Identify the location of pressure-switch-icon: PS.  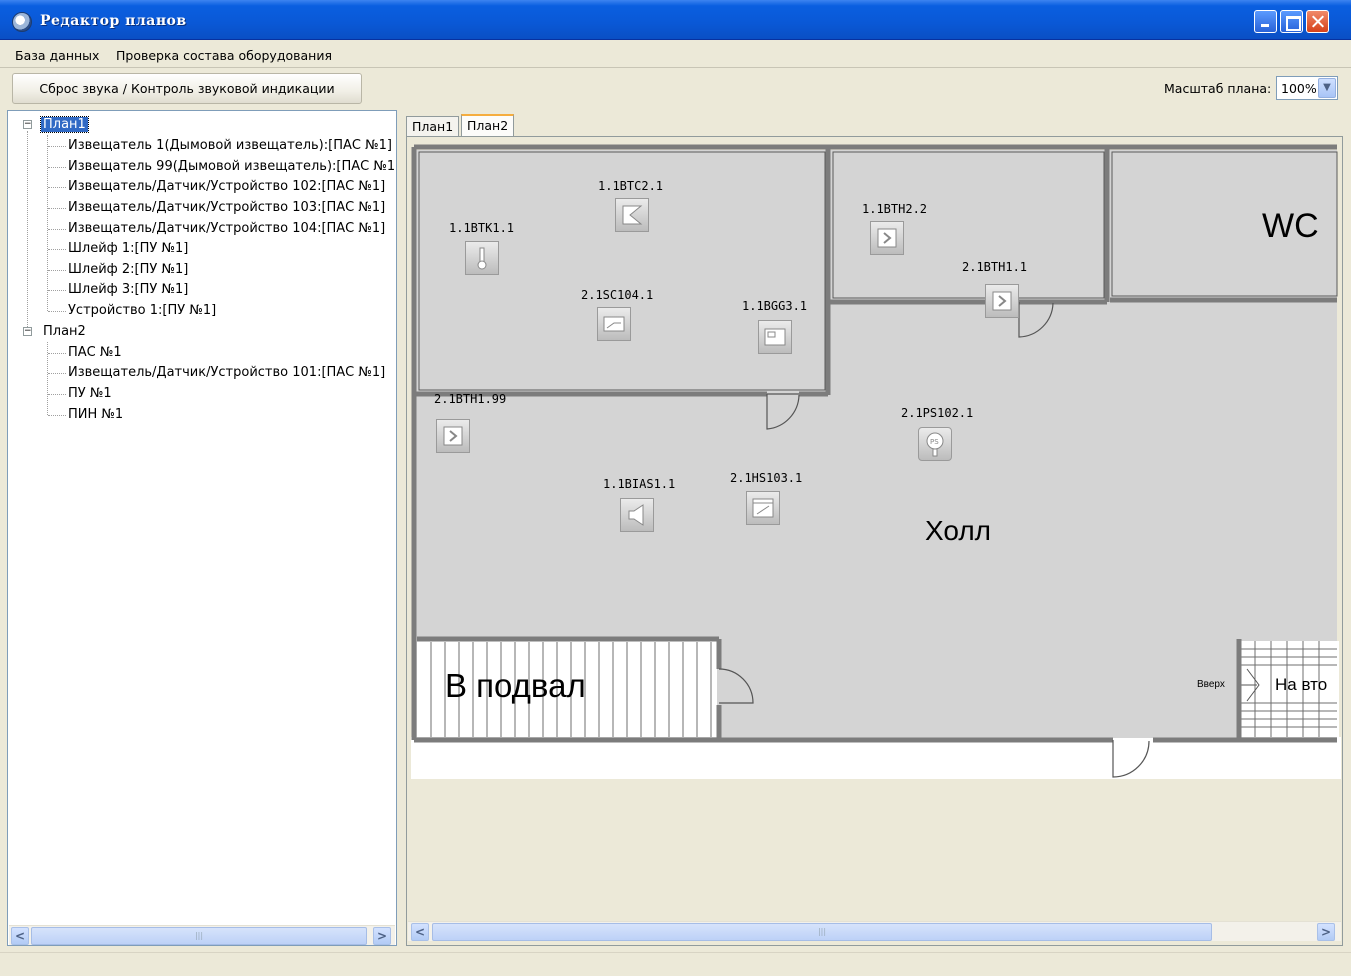
(935, 444).